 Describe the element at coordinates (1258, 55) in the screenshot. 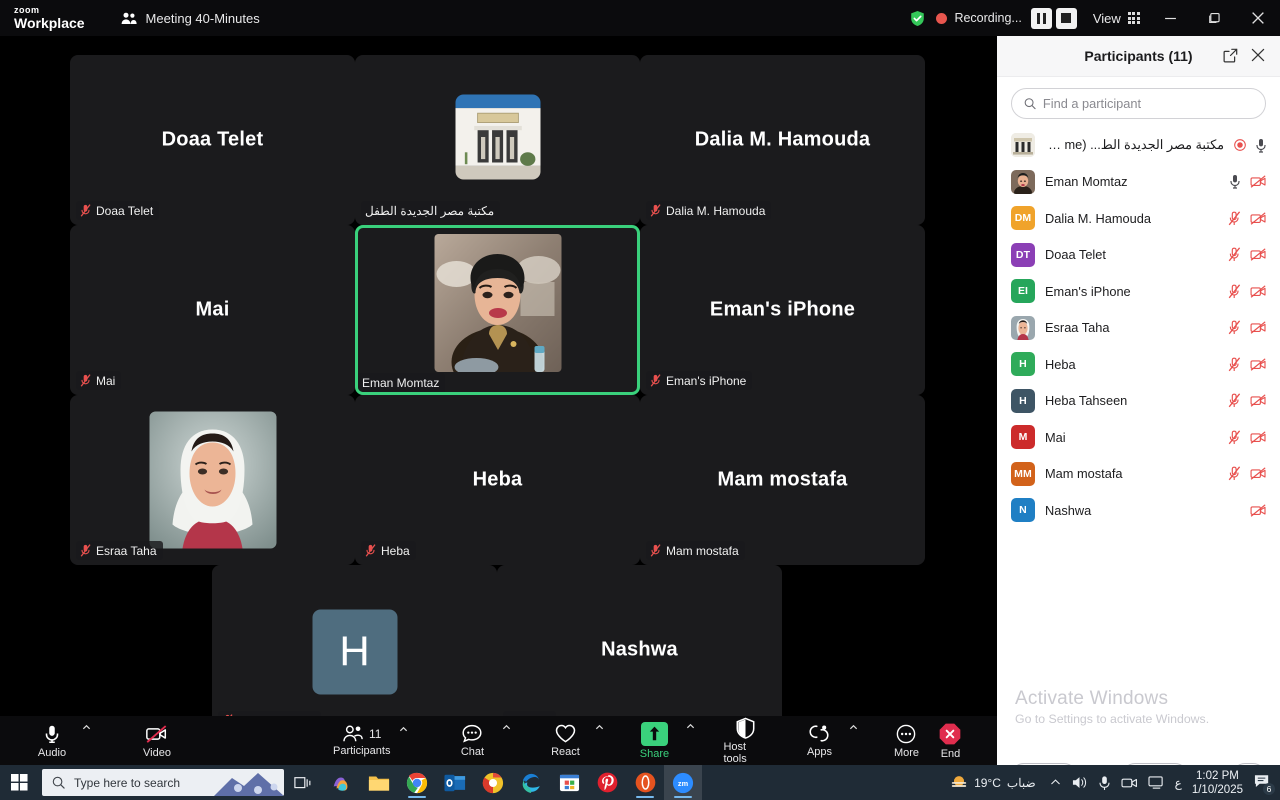

I see `close-panel-icon` at that location.